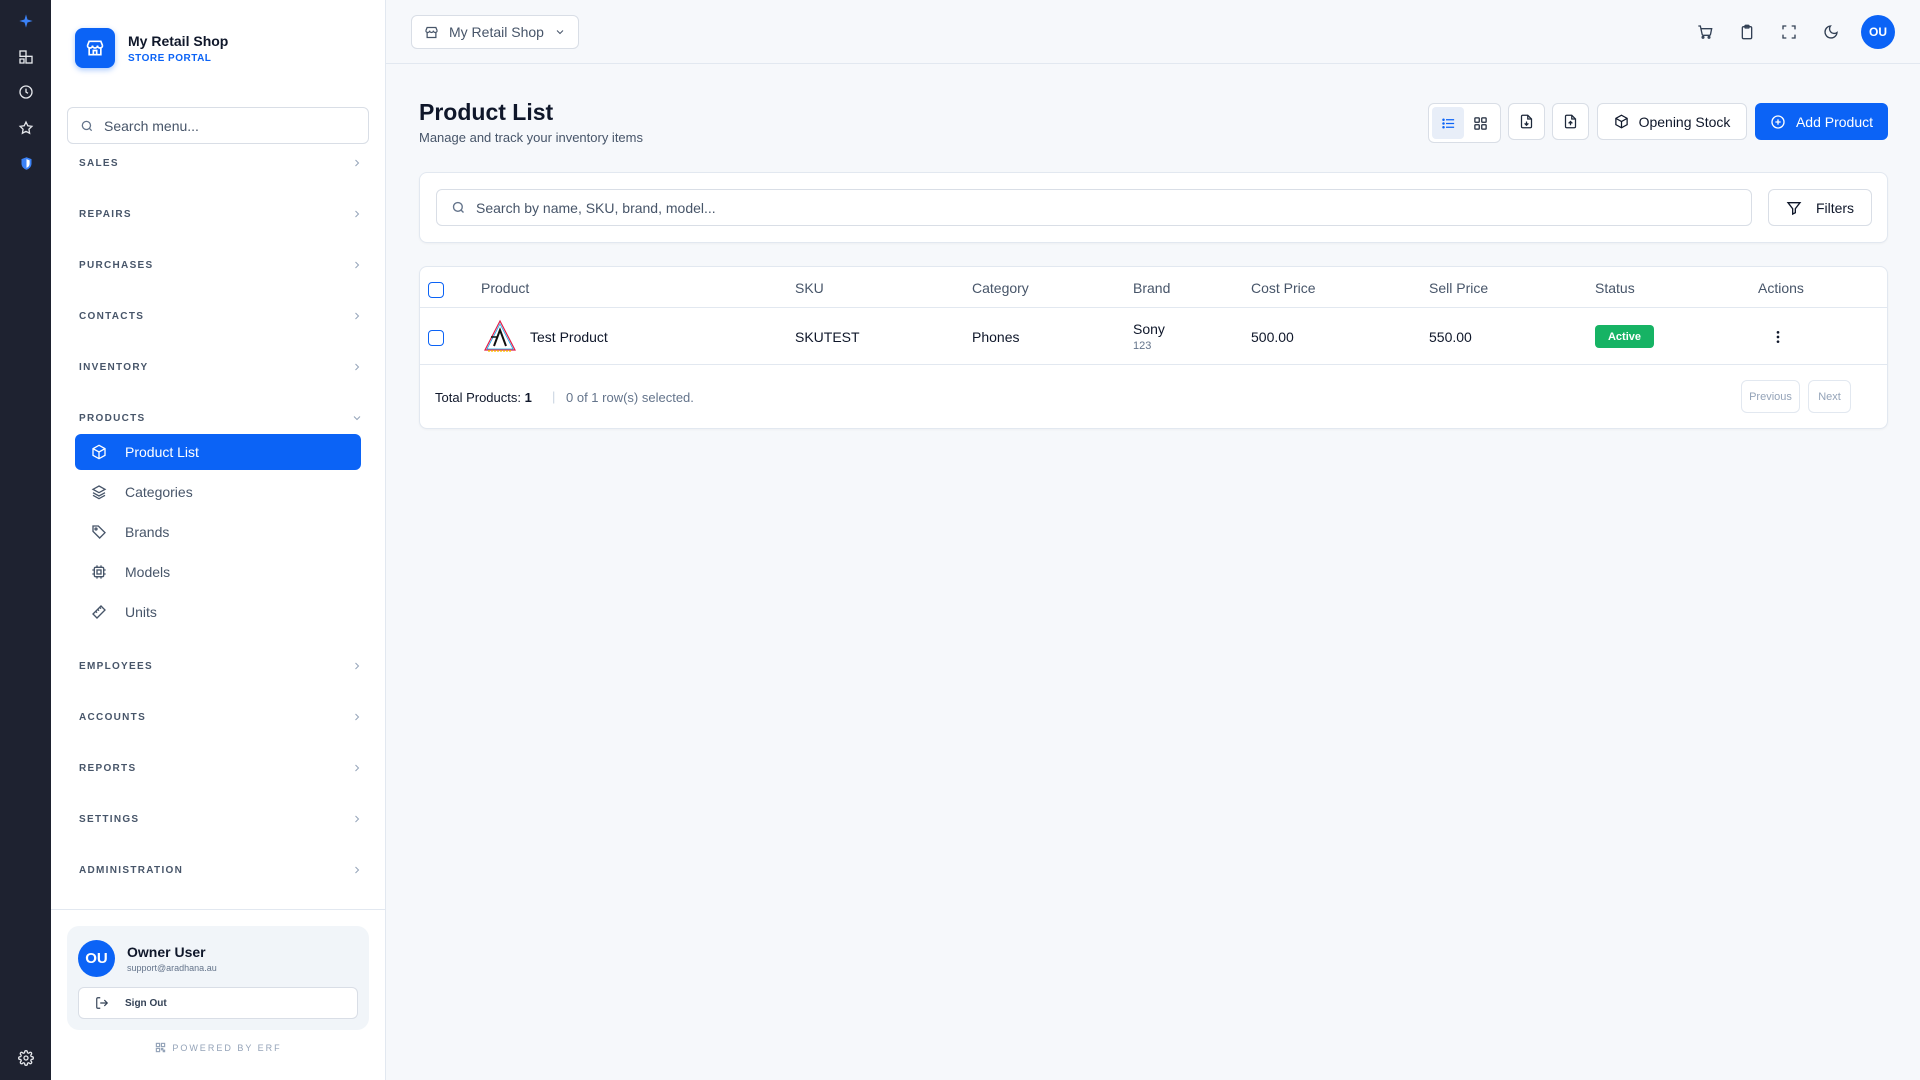 The height and width of the screenshot is (1080, 1920). What do you see at coordinates (26, 1058) in the screenshot?
I see `settings-icon` at bounding box center [26, 1058].